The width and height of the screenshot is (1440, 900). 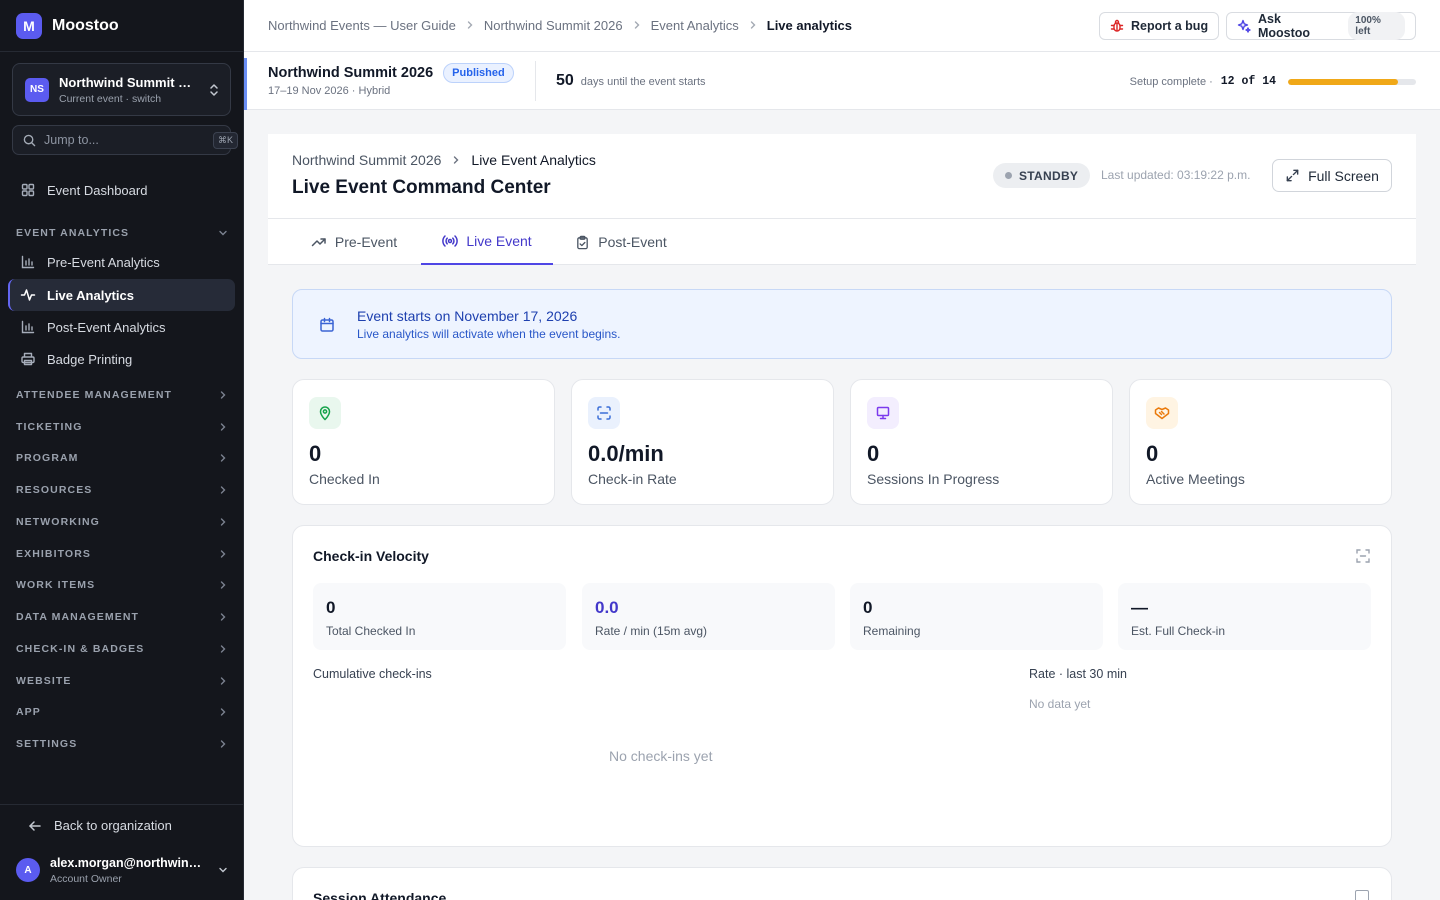 What do you see at coordinates (1321, 26) in the screenshot?
I see `ask-moostoo-button: Ask Moostoo 100% left` at bounding box center [1321, 26].